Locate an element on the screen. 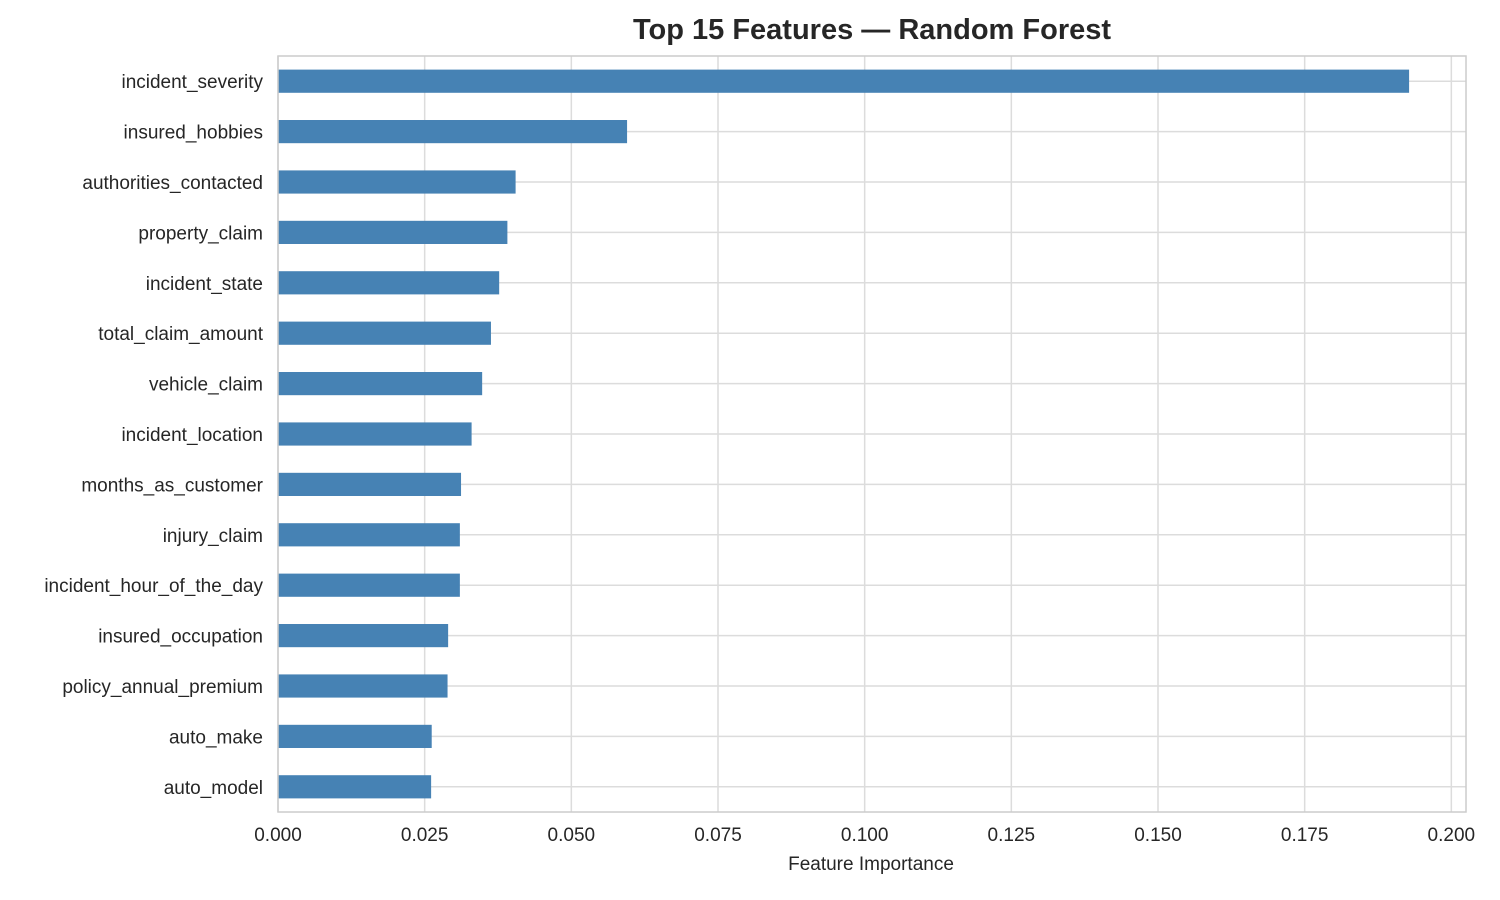  x-tick-label: 0.175 is located at coordinates (1305, 835).